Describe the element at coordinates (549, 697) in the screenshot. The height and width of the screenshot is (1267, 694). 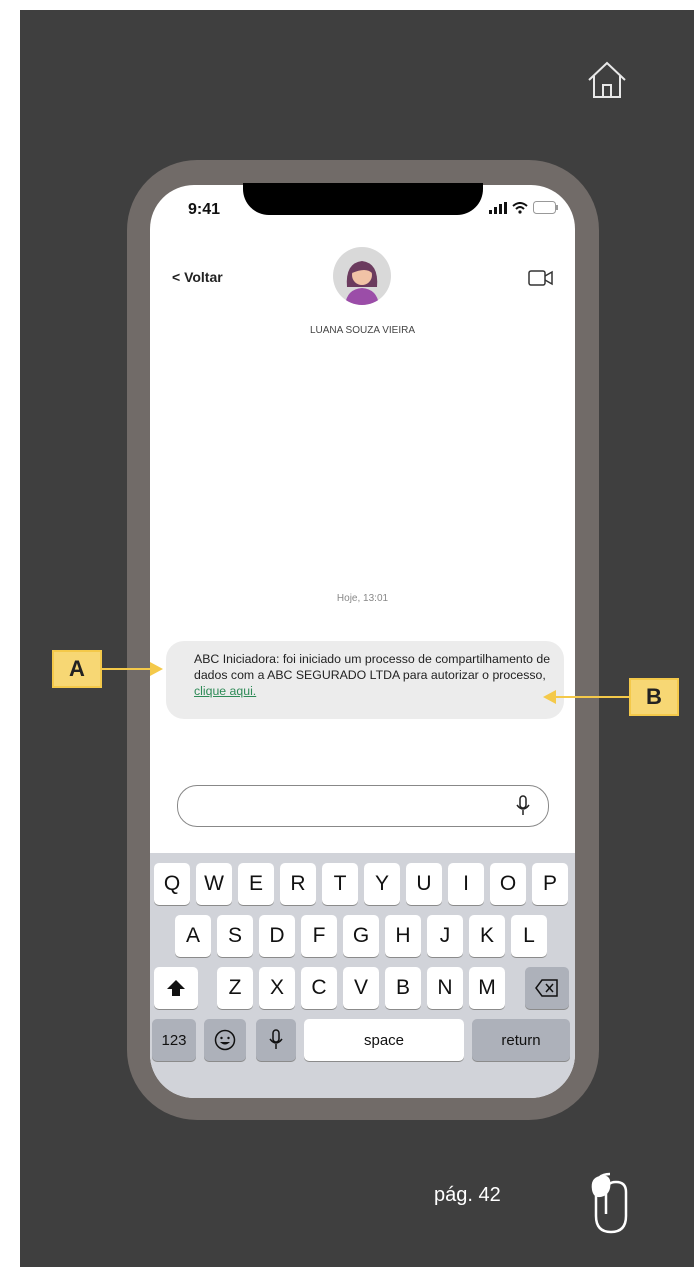
I see `arrow-head-b-icon` at that location.